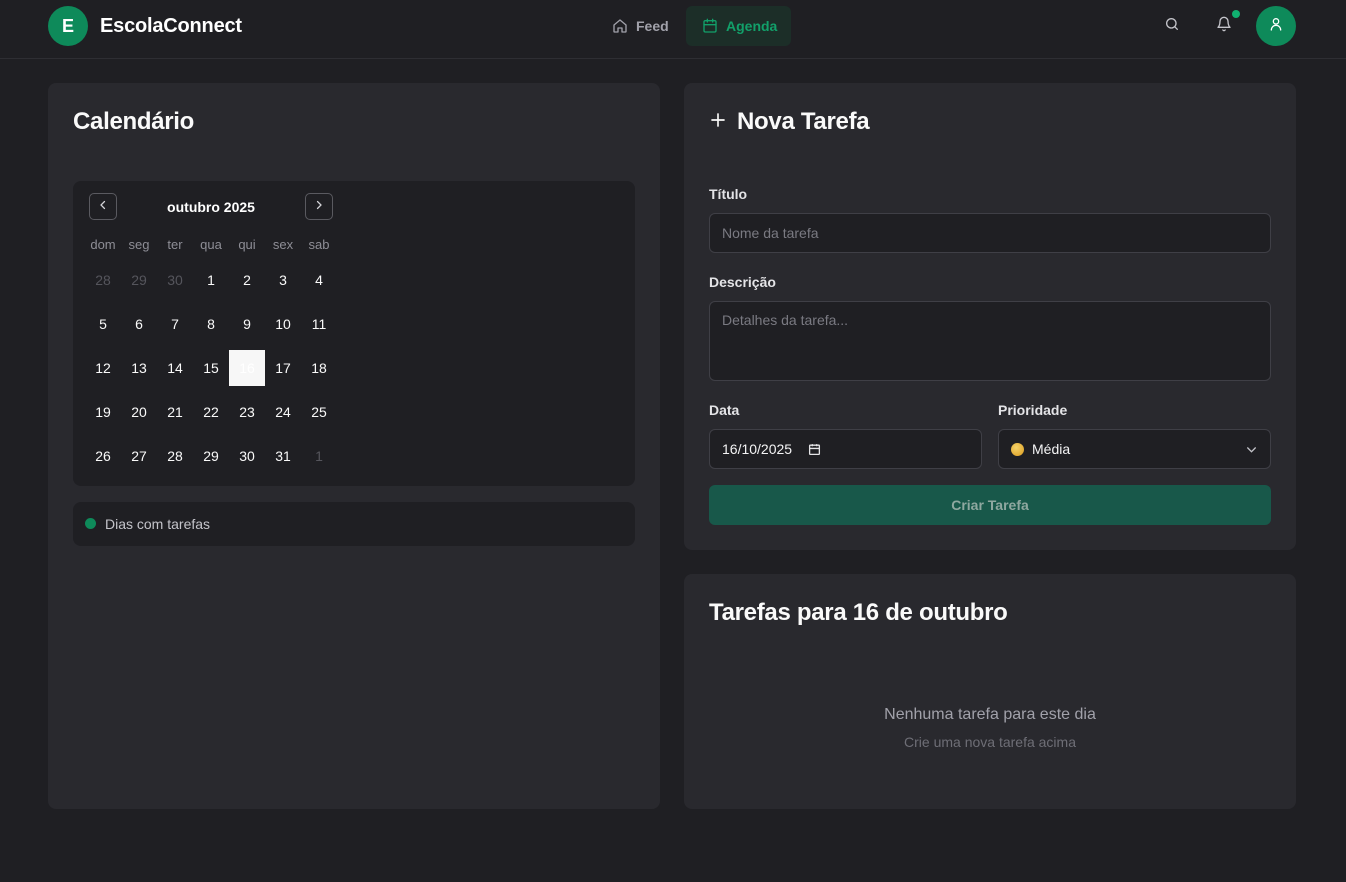 The width and height of the screenshot is (1346, 882). I want to click on new-task-title: Nova Tarefa, so click(803, 121).